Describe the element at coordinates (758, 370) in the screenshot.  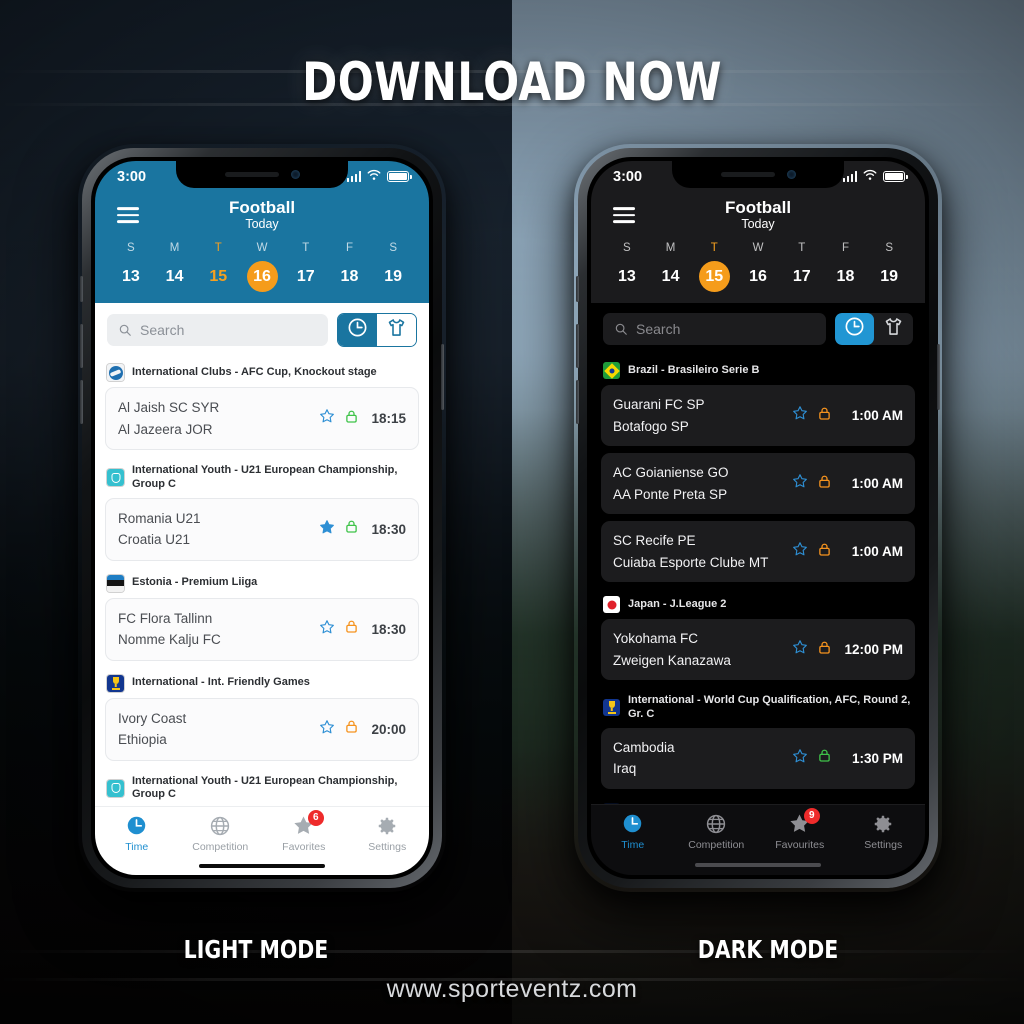
I see `league-header: Brazil - Brasileiro Serie B` at that location.